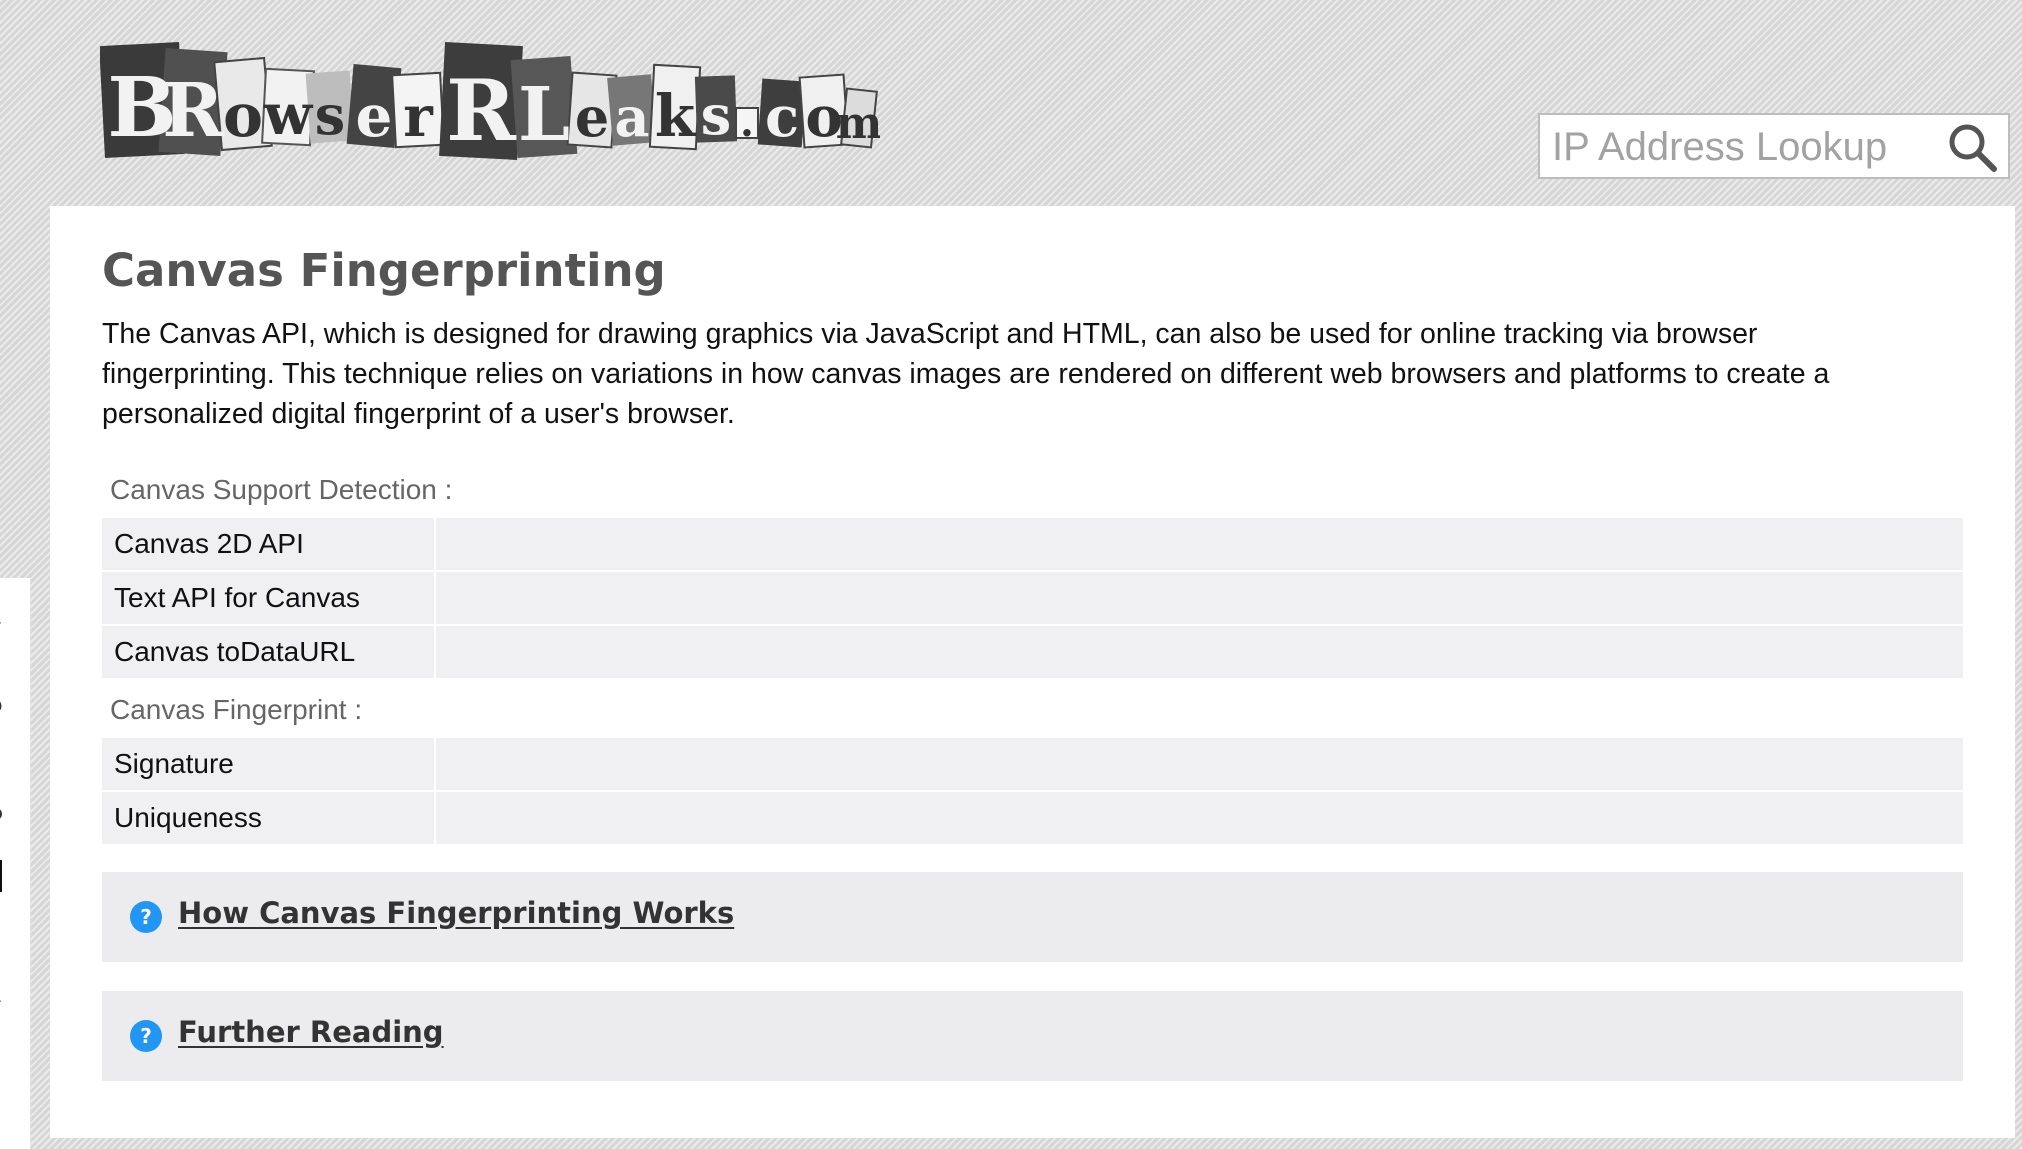 This screenshot has width=2022, height=1149. I want to click on svg-text: m, so click(858, 123).